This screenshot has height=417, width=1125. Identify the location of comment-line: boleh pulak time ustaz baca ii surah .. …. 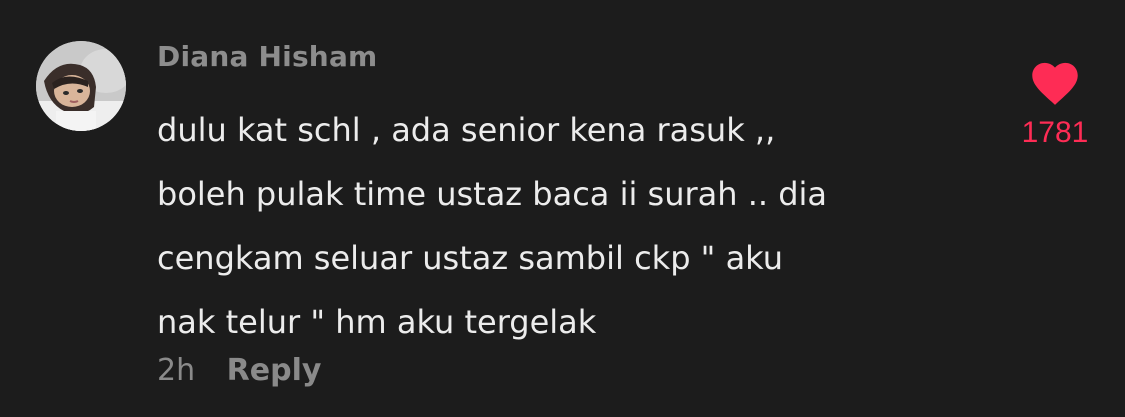
(492, 194).